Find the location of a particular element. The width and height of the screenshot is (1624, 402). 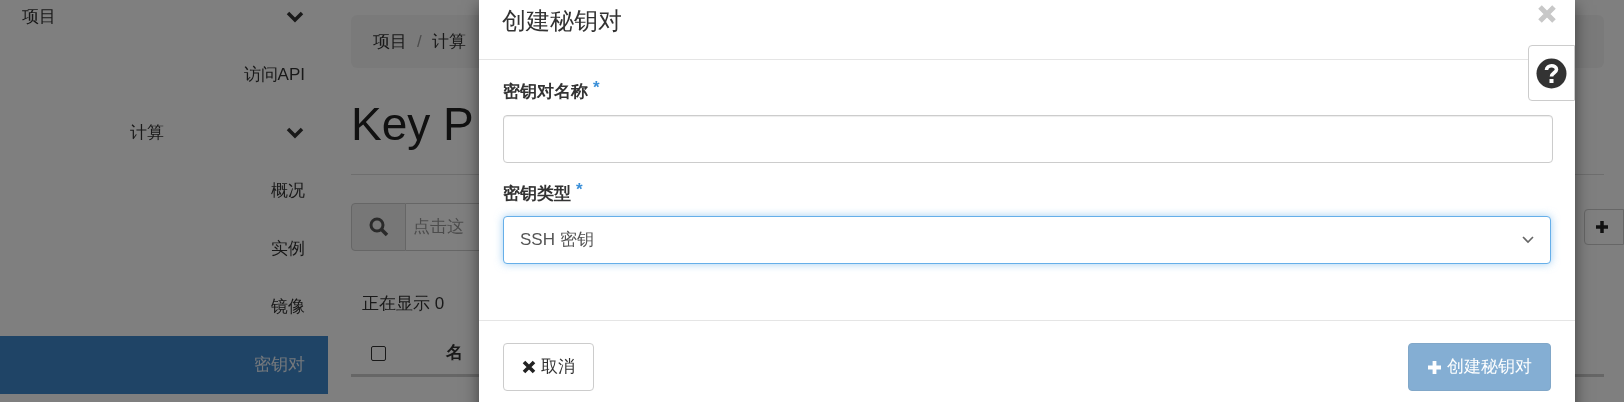

type-select: SSH 密钥 is located at coordinates (1027, 240).